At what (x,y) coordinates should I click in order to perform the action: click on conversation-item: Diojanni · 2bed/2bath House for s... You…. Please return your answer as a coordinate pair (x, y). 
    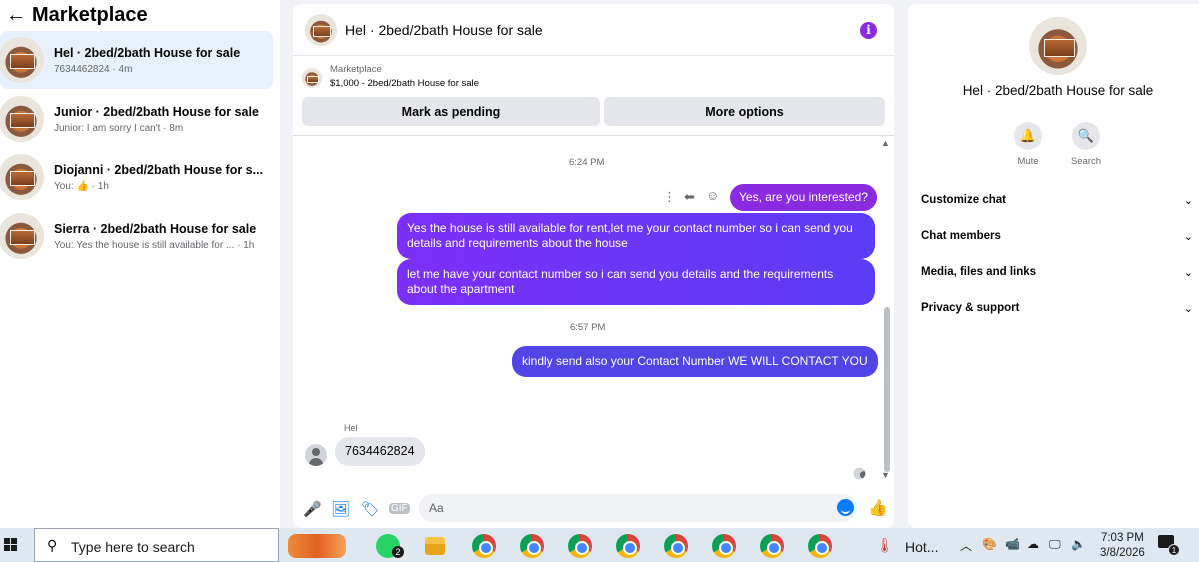
    Looking at the image, I should click on (136, 177).